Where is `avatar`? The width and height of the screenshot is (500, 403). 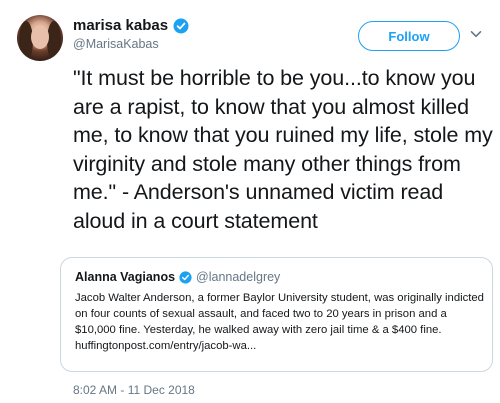
avatar is located at coordinates (40, 38).